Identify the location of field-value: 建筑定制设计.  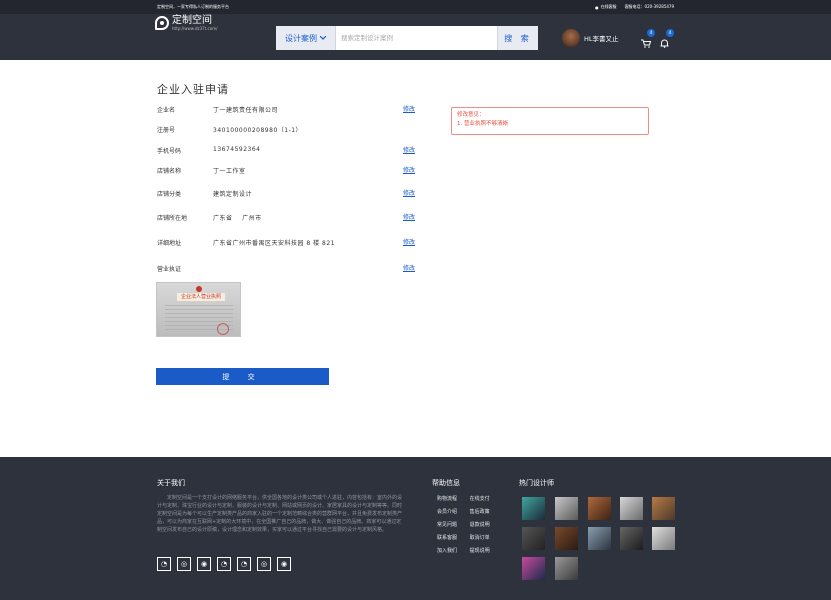
(233, 194).